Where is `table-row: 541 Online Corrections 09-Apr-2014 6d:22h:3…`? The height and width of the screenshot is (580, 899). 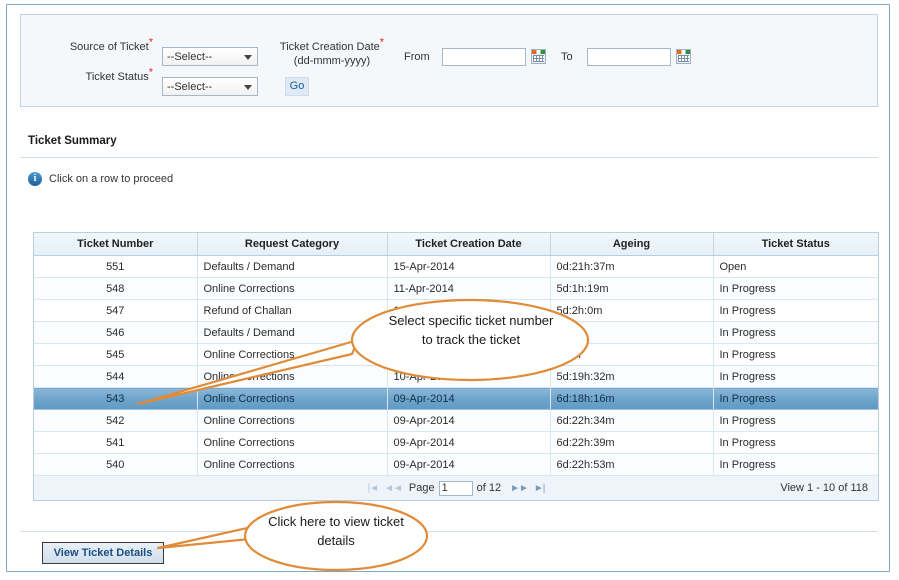
table-row: 541 Online Corrections 09-Apr-2014 6d:22h:3… is located at coordinates (456, 442).